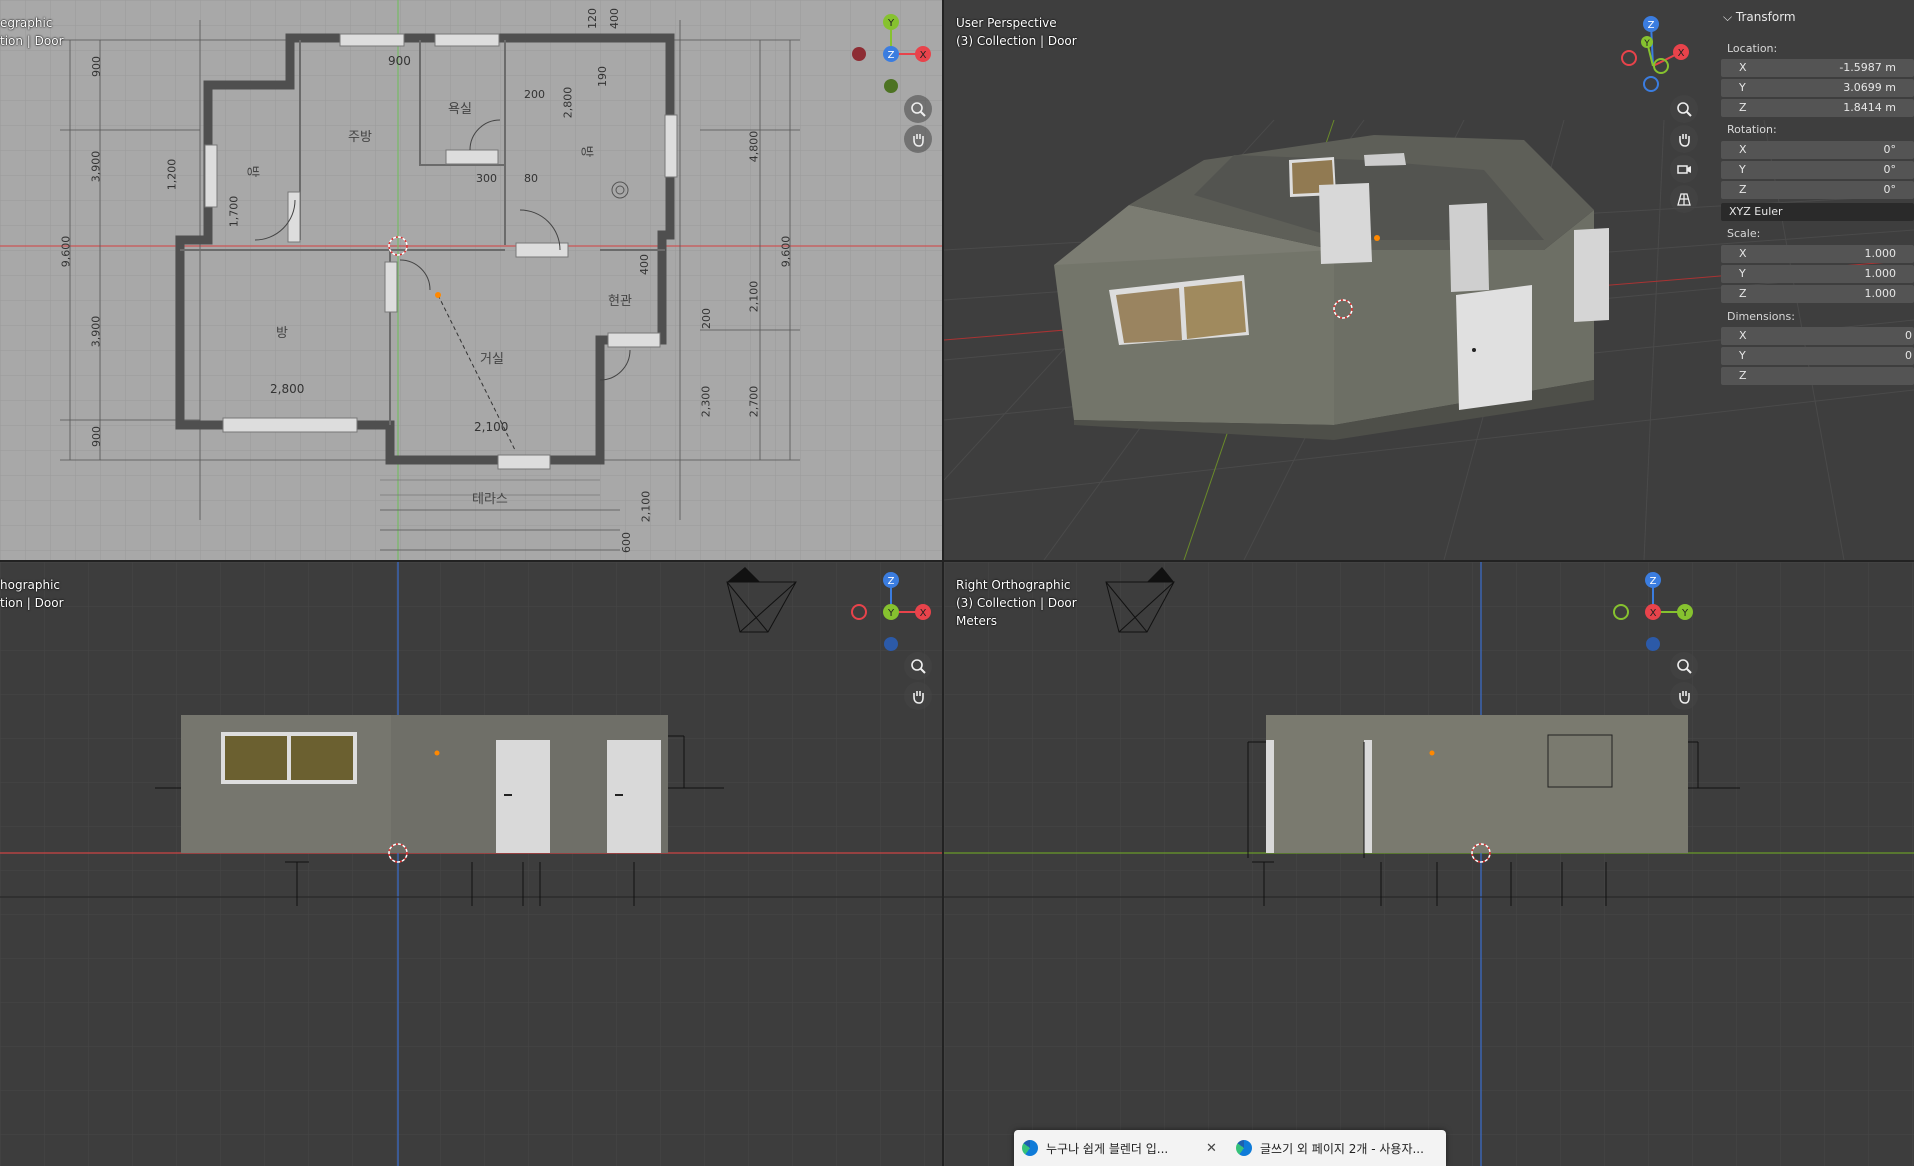  Describe the element at coordinates (620, 301) in the screenshot. I see `room-entrance: 현관` at that location.